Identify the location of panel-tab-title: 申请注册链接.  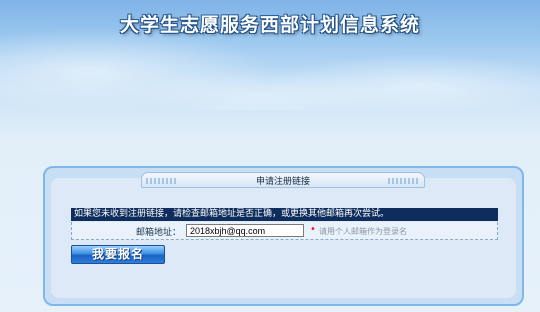
(282, 182).